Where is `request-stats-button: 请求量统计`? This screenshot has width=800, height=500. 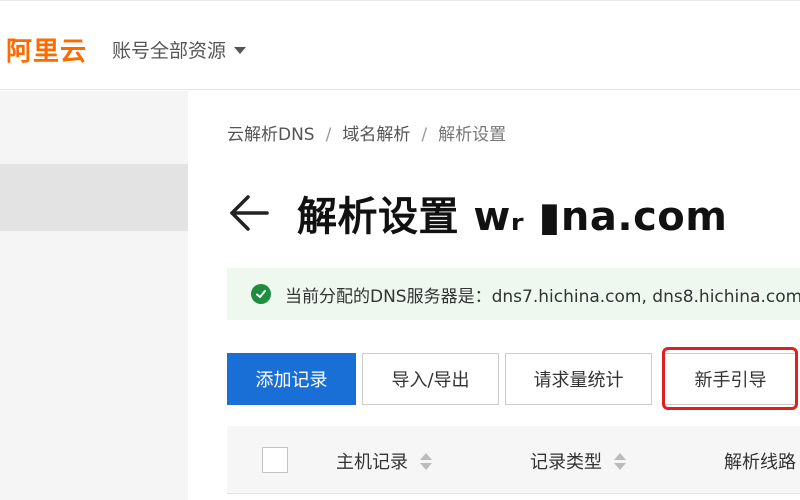 request-stats-button: 请求量统计 is located at coordinates (578, 379).